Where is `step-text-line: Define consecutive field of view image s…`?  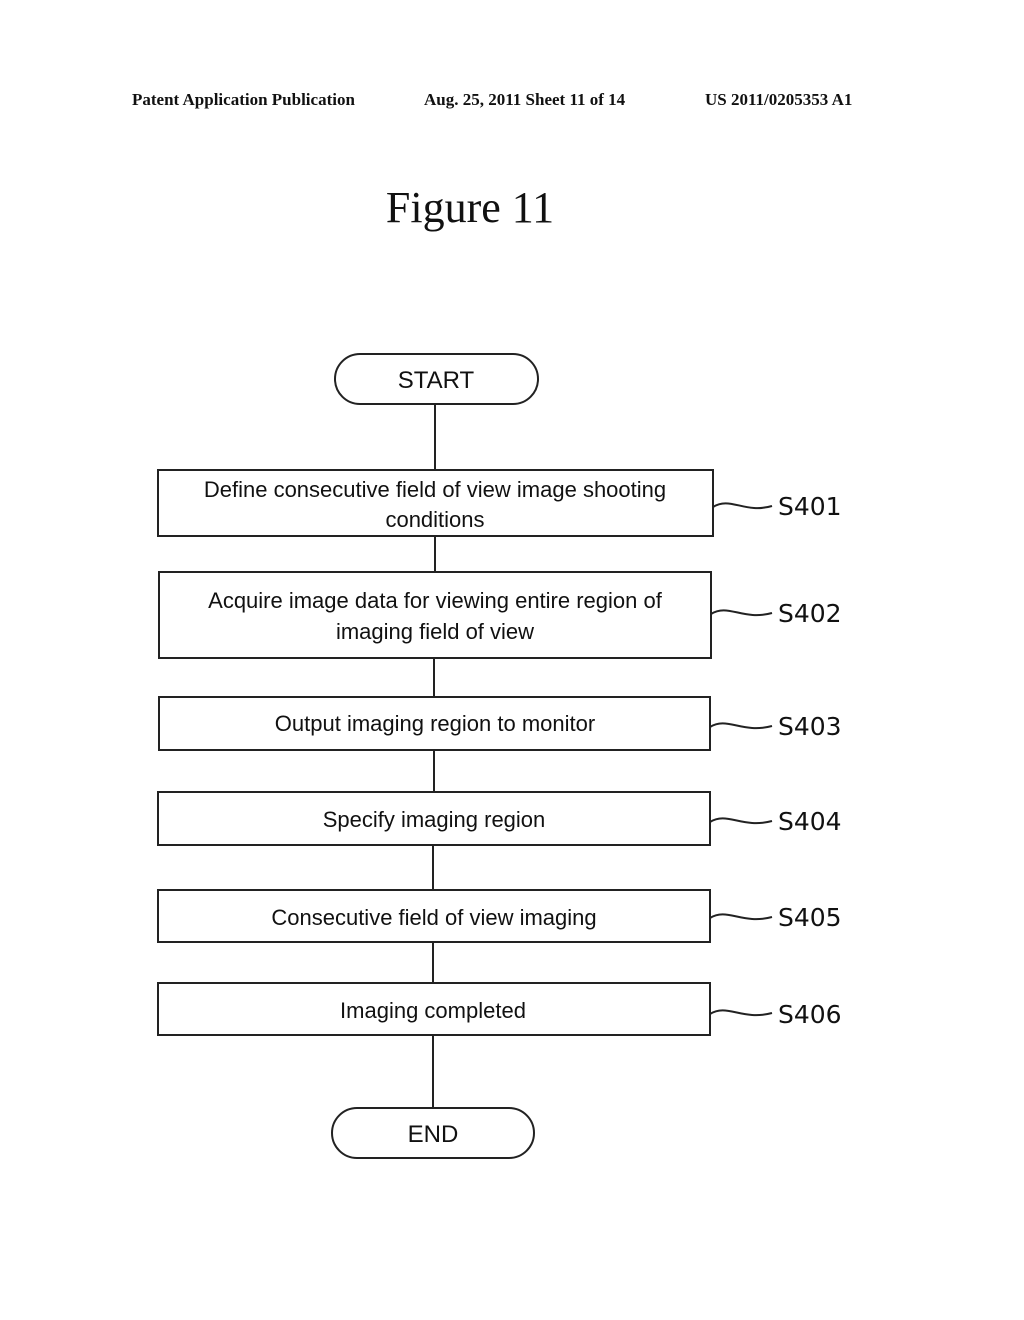
step-text-line: Define consecutive field of view image s… is located at coordinates (435, 489).